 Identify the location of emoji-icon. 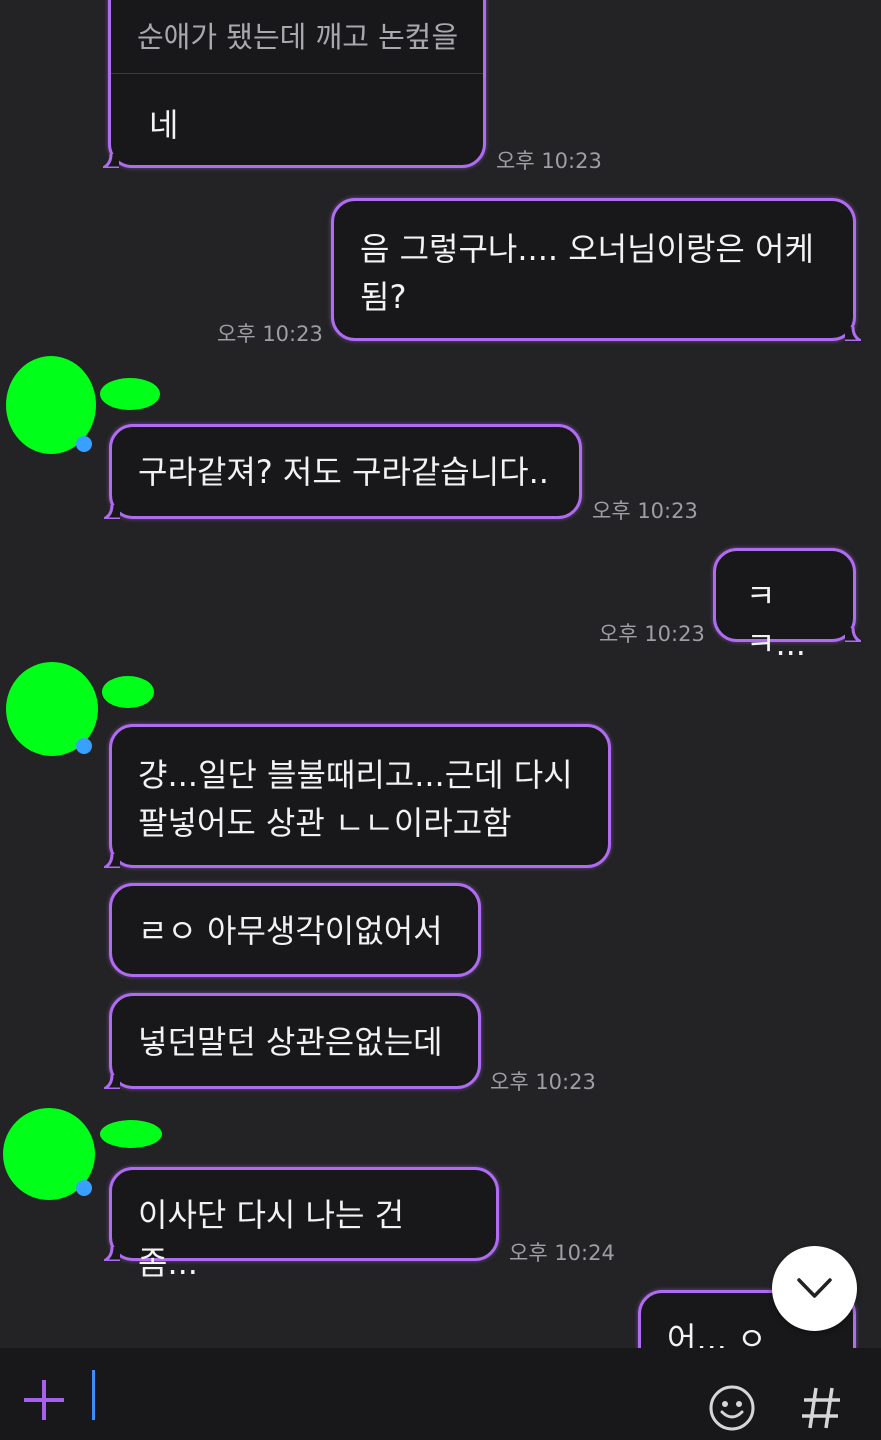
(732, 1408).